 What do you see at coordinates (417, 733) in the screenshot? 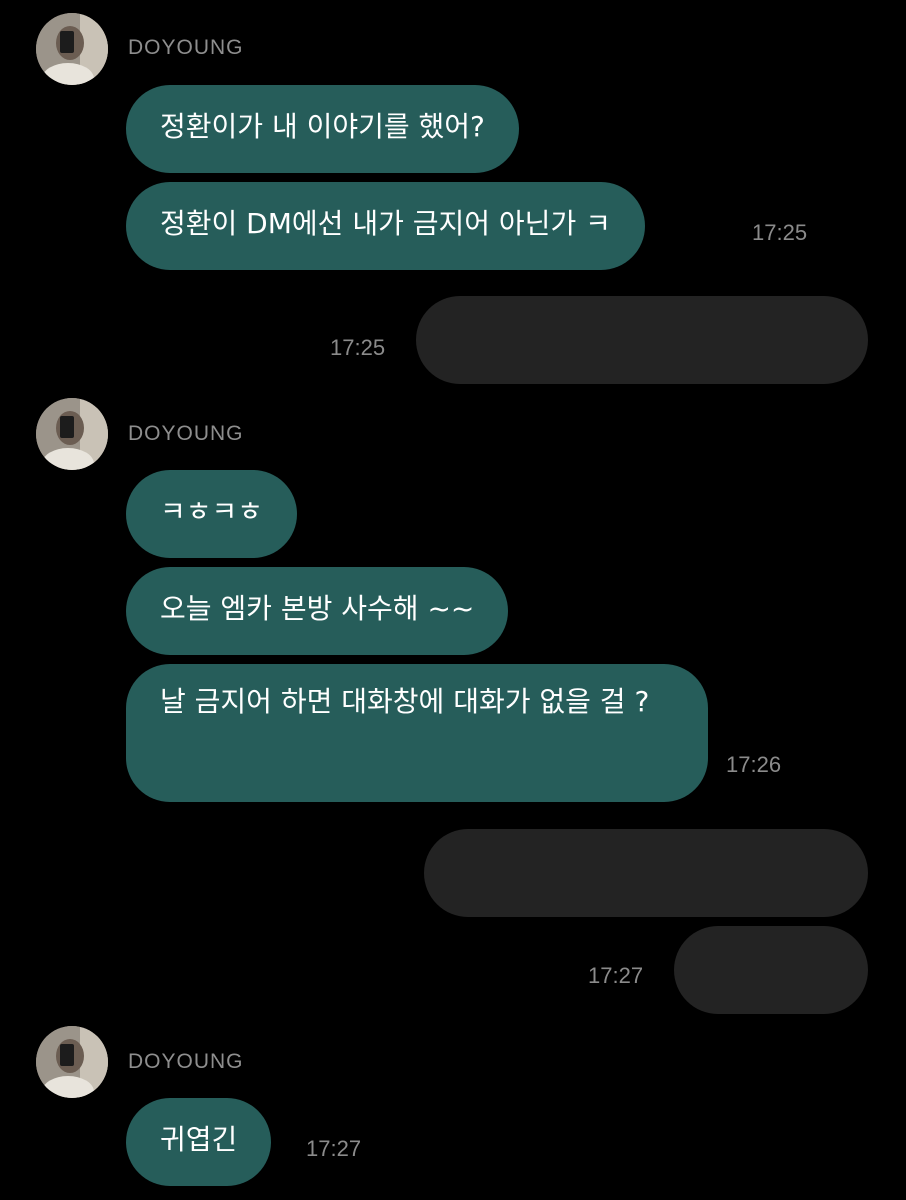
I see `message-bubble: 날 금지어 하면 대화창에 대화가 없을 걸 ?` at bounding box center [417, 733].